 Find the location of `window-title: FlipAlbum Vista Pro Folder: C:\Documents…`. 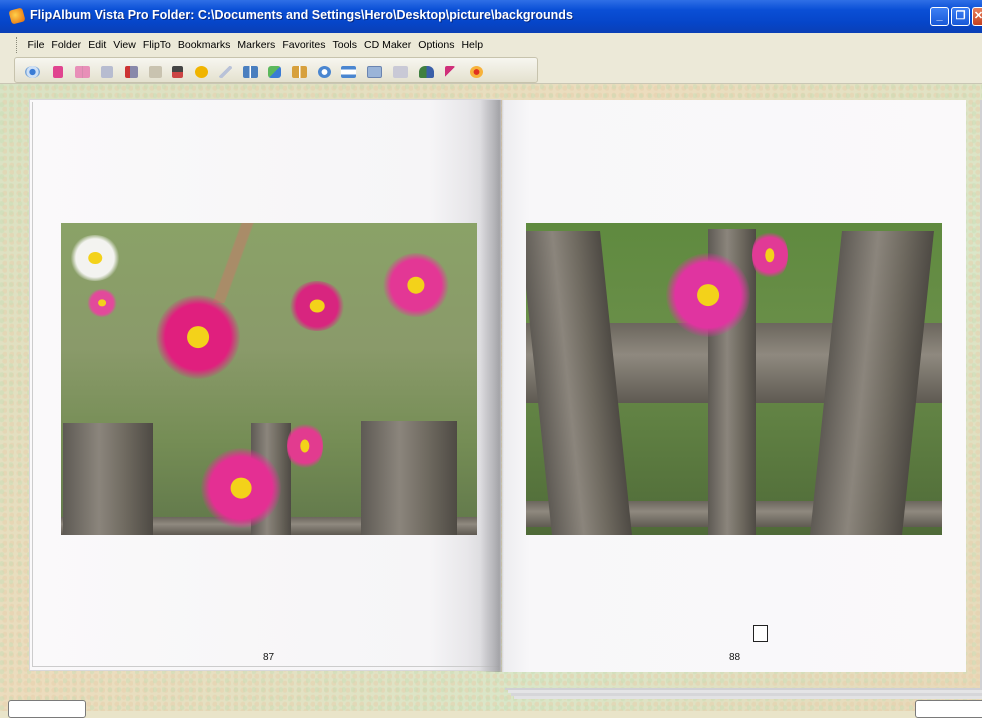

window-title: FlipAlbum Vista Pro Folder: C:\Documents… is located at coordinates (301, 15).